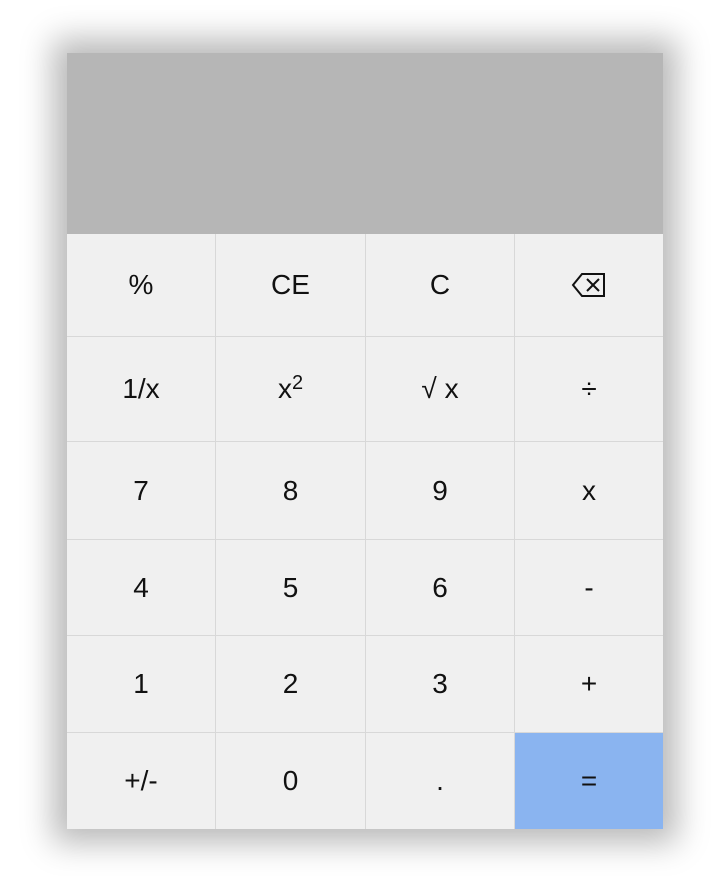 The height and width of the screenshot is (876, 716). Describe the element at coordinates (440, 491) in the screenshot. I see `digit-9-button: 9` at that location.